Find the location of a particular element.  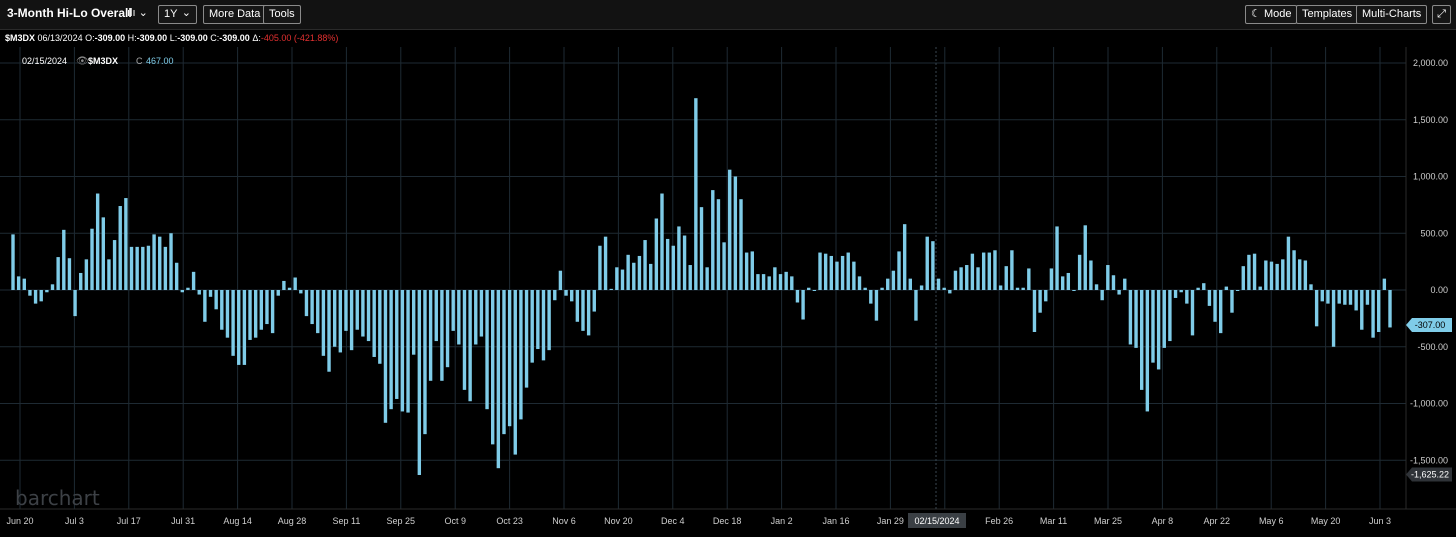

legend-symbol: $M3DX is located at coordinates (103, 61).